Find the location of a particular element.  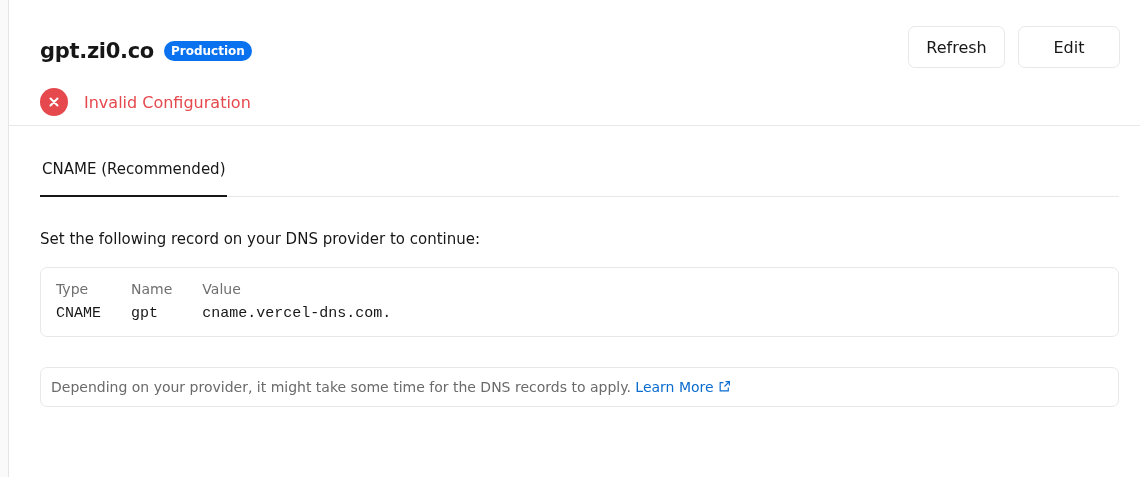

domain-title: gpt.zi0.co is located at coordinates (97, 50).